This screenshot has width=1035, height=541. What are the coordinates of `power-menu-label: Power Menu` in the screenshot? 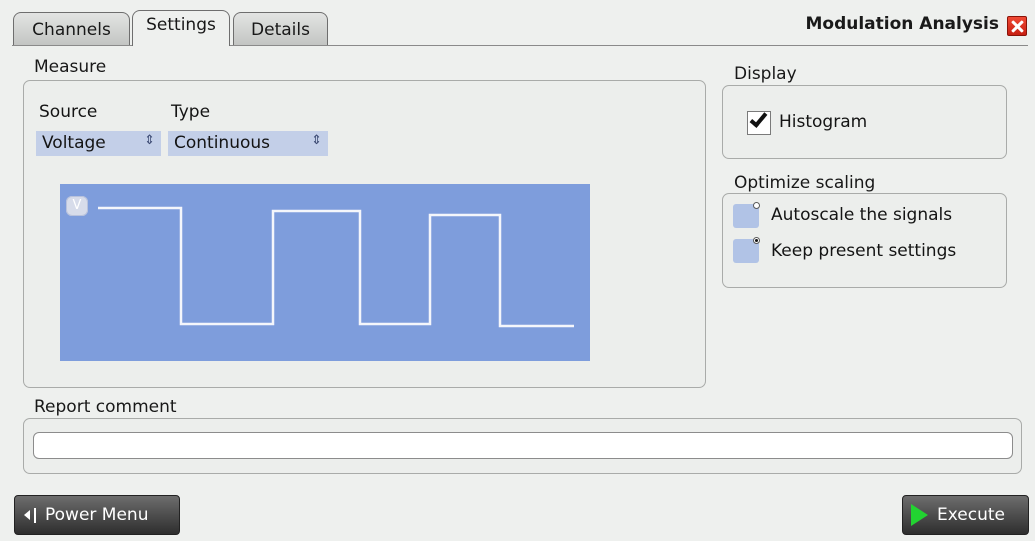 It's located at (97, 515).